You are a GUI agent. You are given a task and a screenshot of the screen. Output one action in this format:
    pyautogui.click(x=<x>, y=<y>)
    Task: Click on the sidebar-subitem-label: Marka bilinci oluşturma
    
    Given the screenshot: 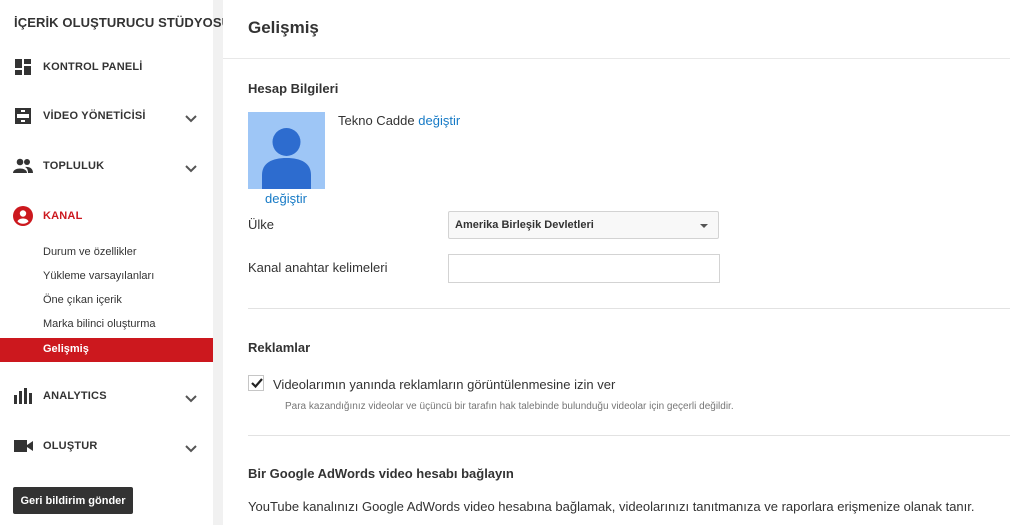 What is the action you would take?
    pyautogui.click(x=99, y=324)
    